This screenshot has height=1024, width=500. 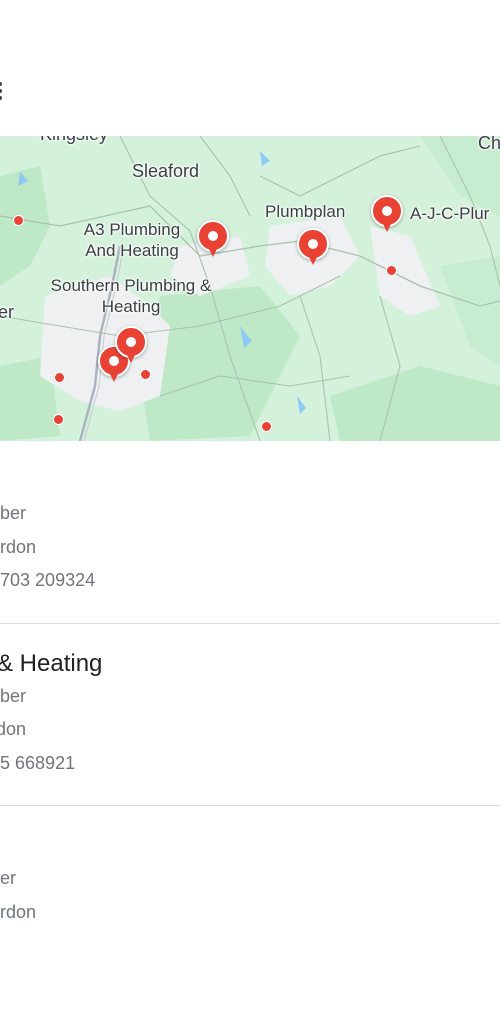 I want to click on map-pin-a3-plumbing, so click(x=213, y=240).